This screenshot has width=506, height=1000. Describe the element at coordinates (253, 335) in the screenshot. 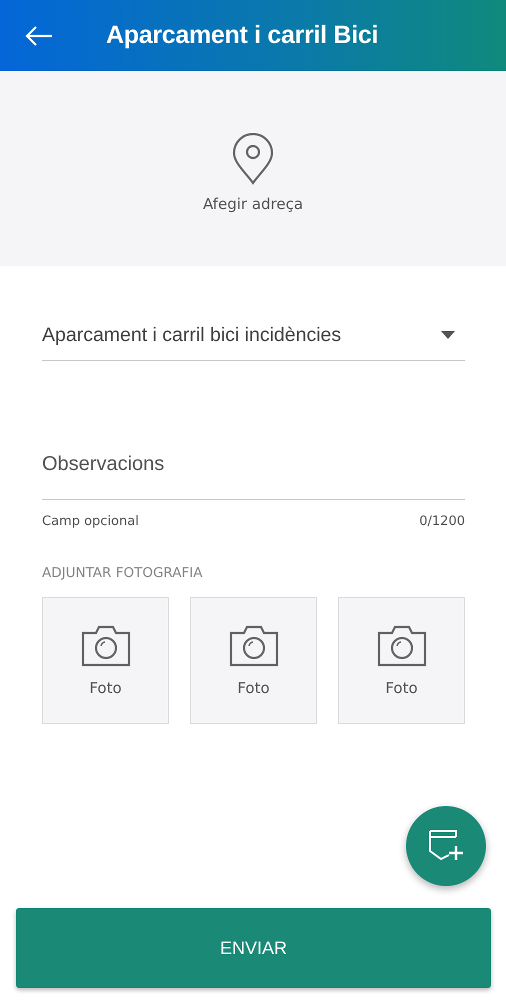

I see `category-dropdown: Aparcament i carril bici incidències` at that location.